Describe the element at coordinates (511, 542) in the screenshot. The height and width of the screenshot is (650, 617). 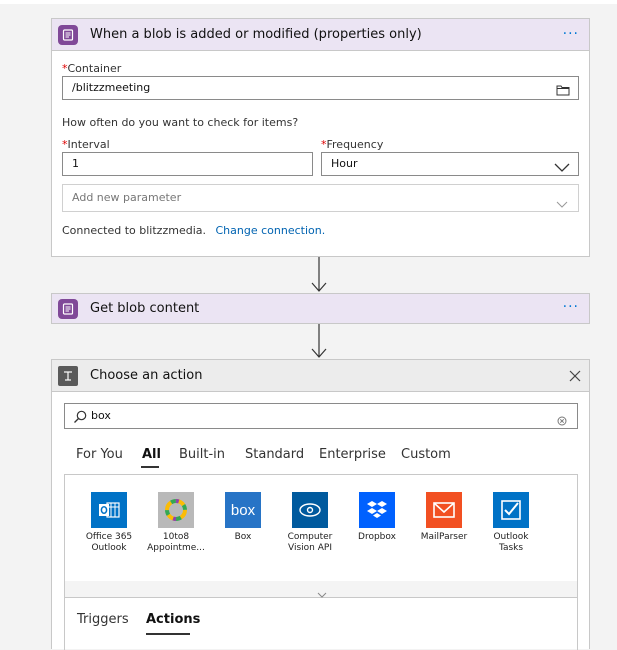
I see `connector-label: Outlook Tasks` at that location.